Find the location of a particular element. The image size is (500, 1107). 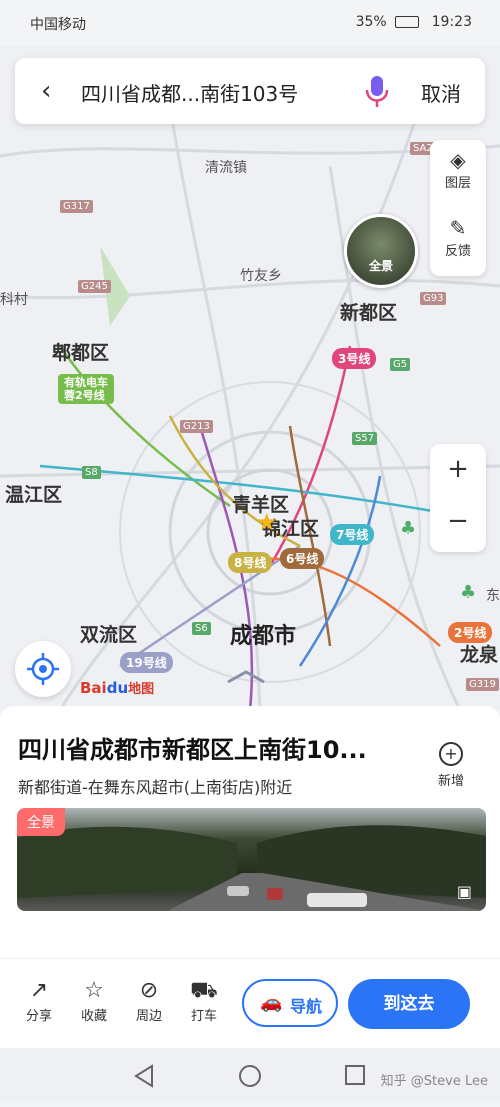

panorama-photo: 全景 ▣ is located at coordinates (251, 859).